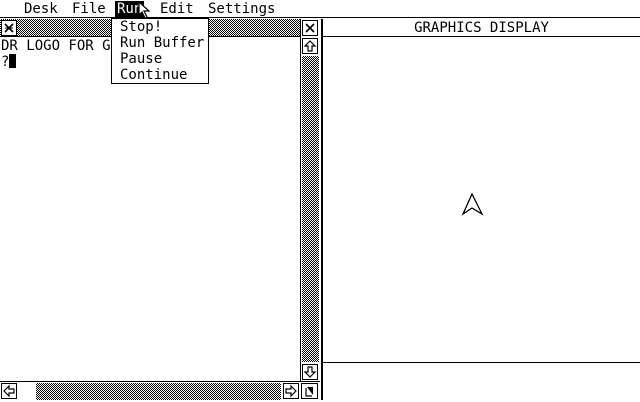 The width and height of the screenshot is (640, 402). I want to click on listener-prompt: ?, so click(5, 62).